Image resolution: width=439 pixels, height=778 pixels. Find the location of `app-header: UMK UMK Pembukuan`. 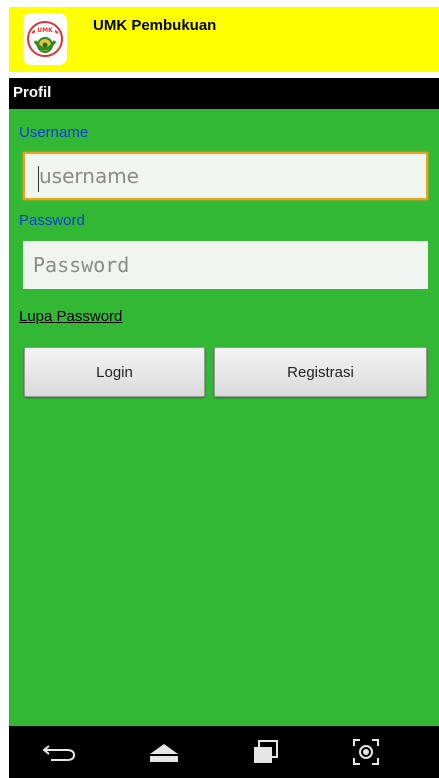

app-header: UMK UMK Pembukuan is located at coordinates (224, 39).